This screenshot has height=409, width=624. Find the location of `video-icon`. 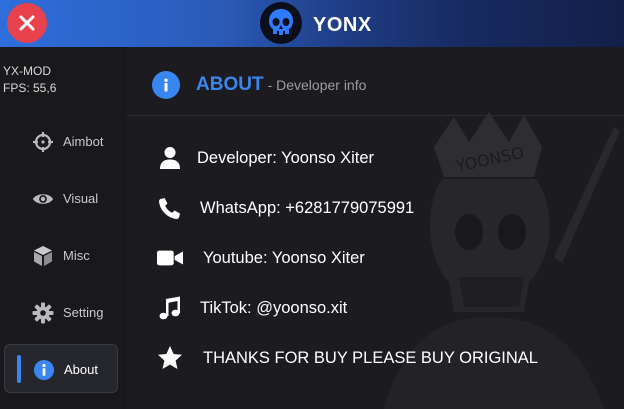

video-icon is located at coordinates (170, 258).